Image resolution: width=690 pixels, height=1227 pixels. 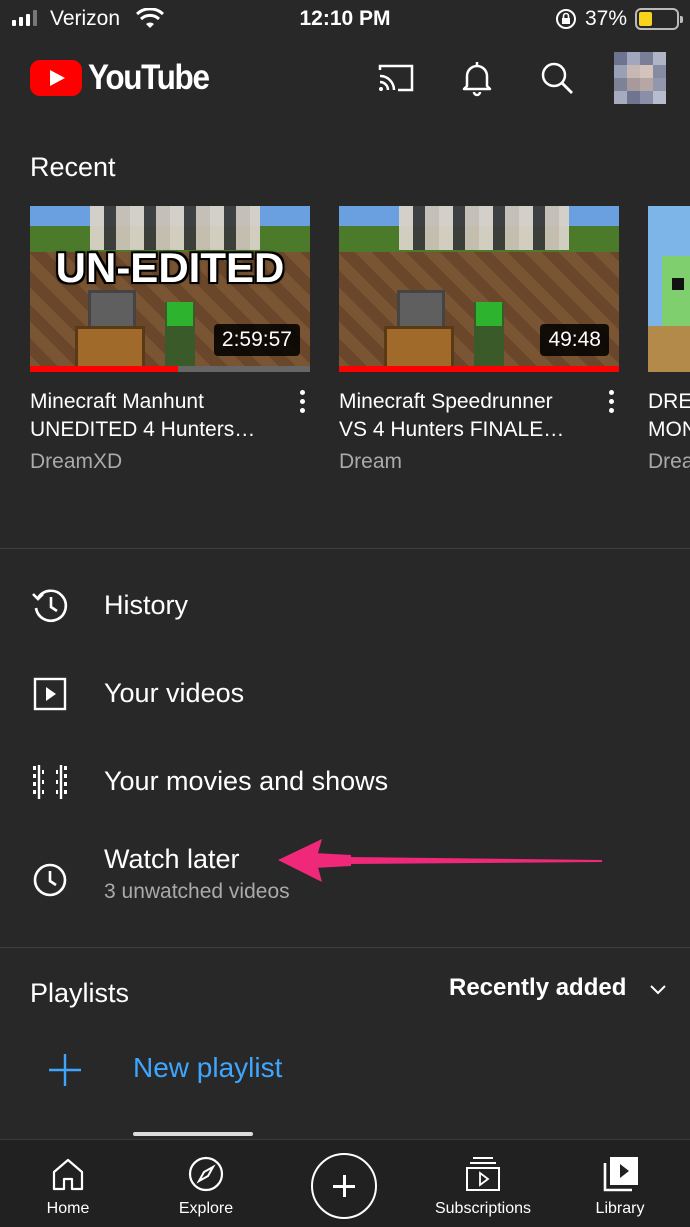 I want to click on playlist-sort-dropdown: Recently added, so click(x=537, y=988).